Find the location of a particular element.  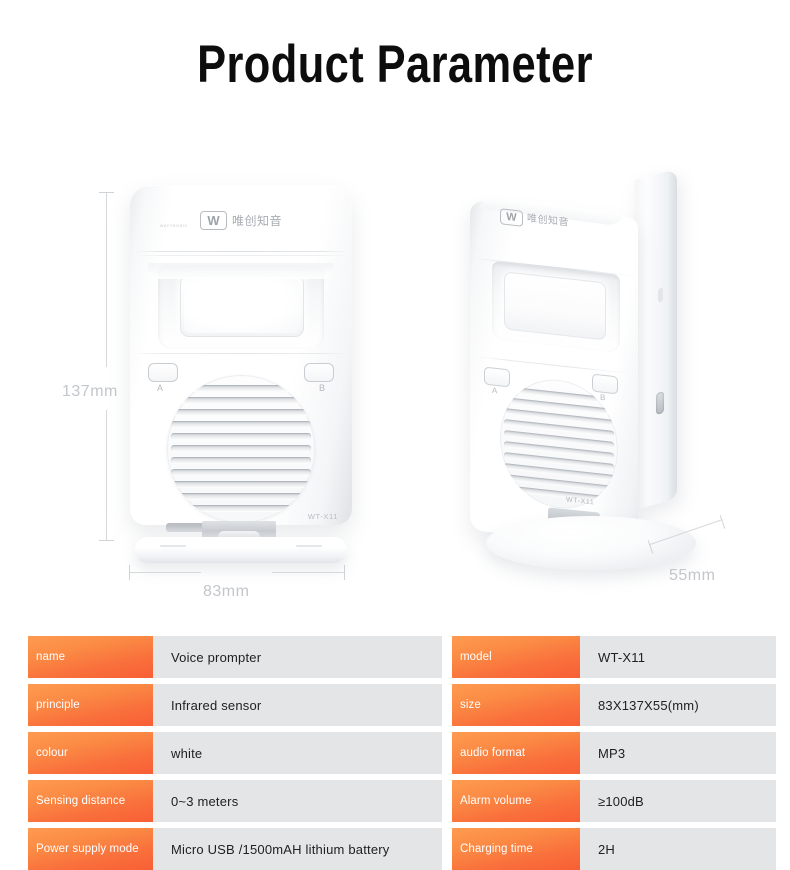

button-b-label: B is located at coordinates (321, 388).